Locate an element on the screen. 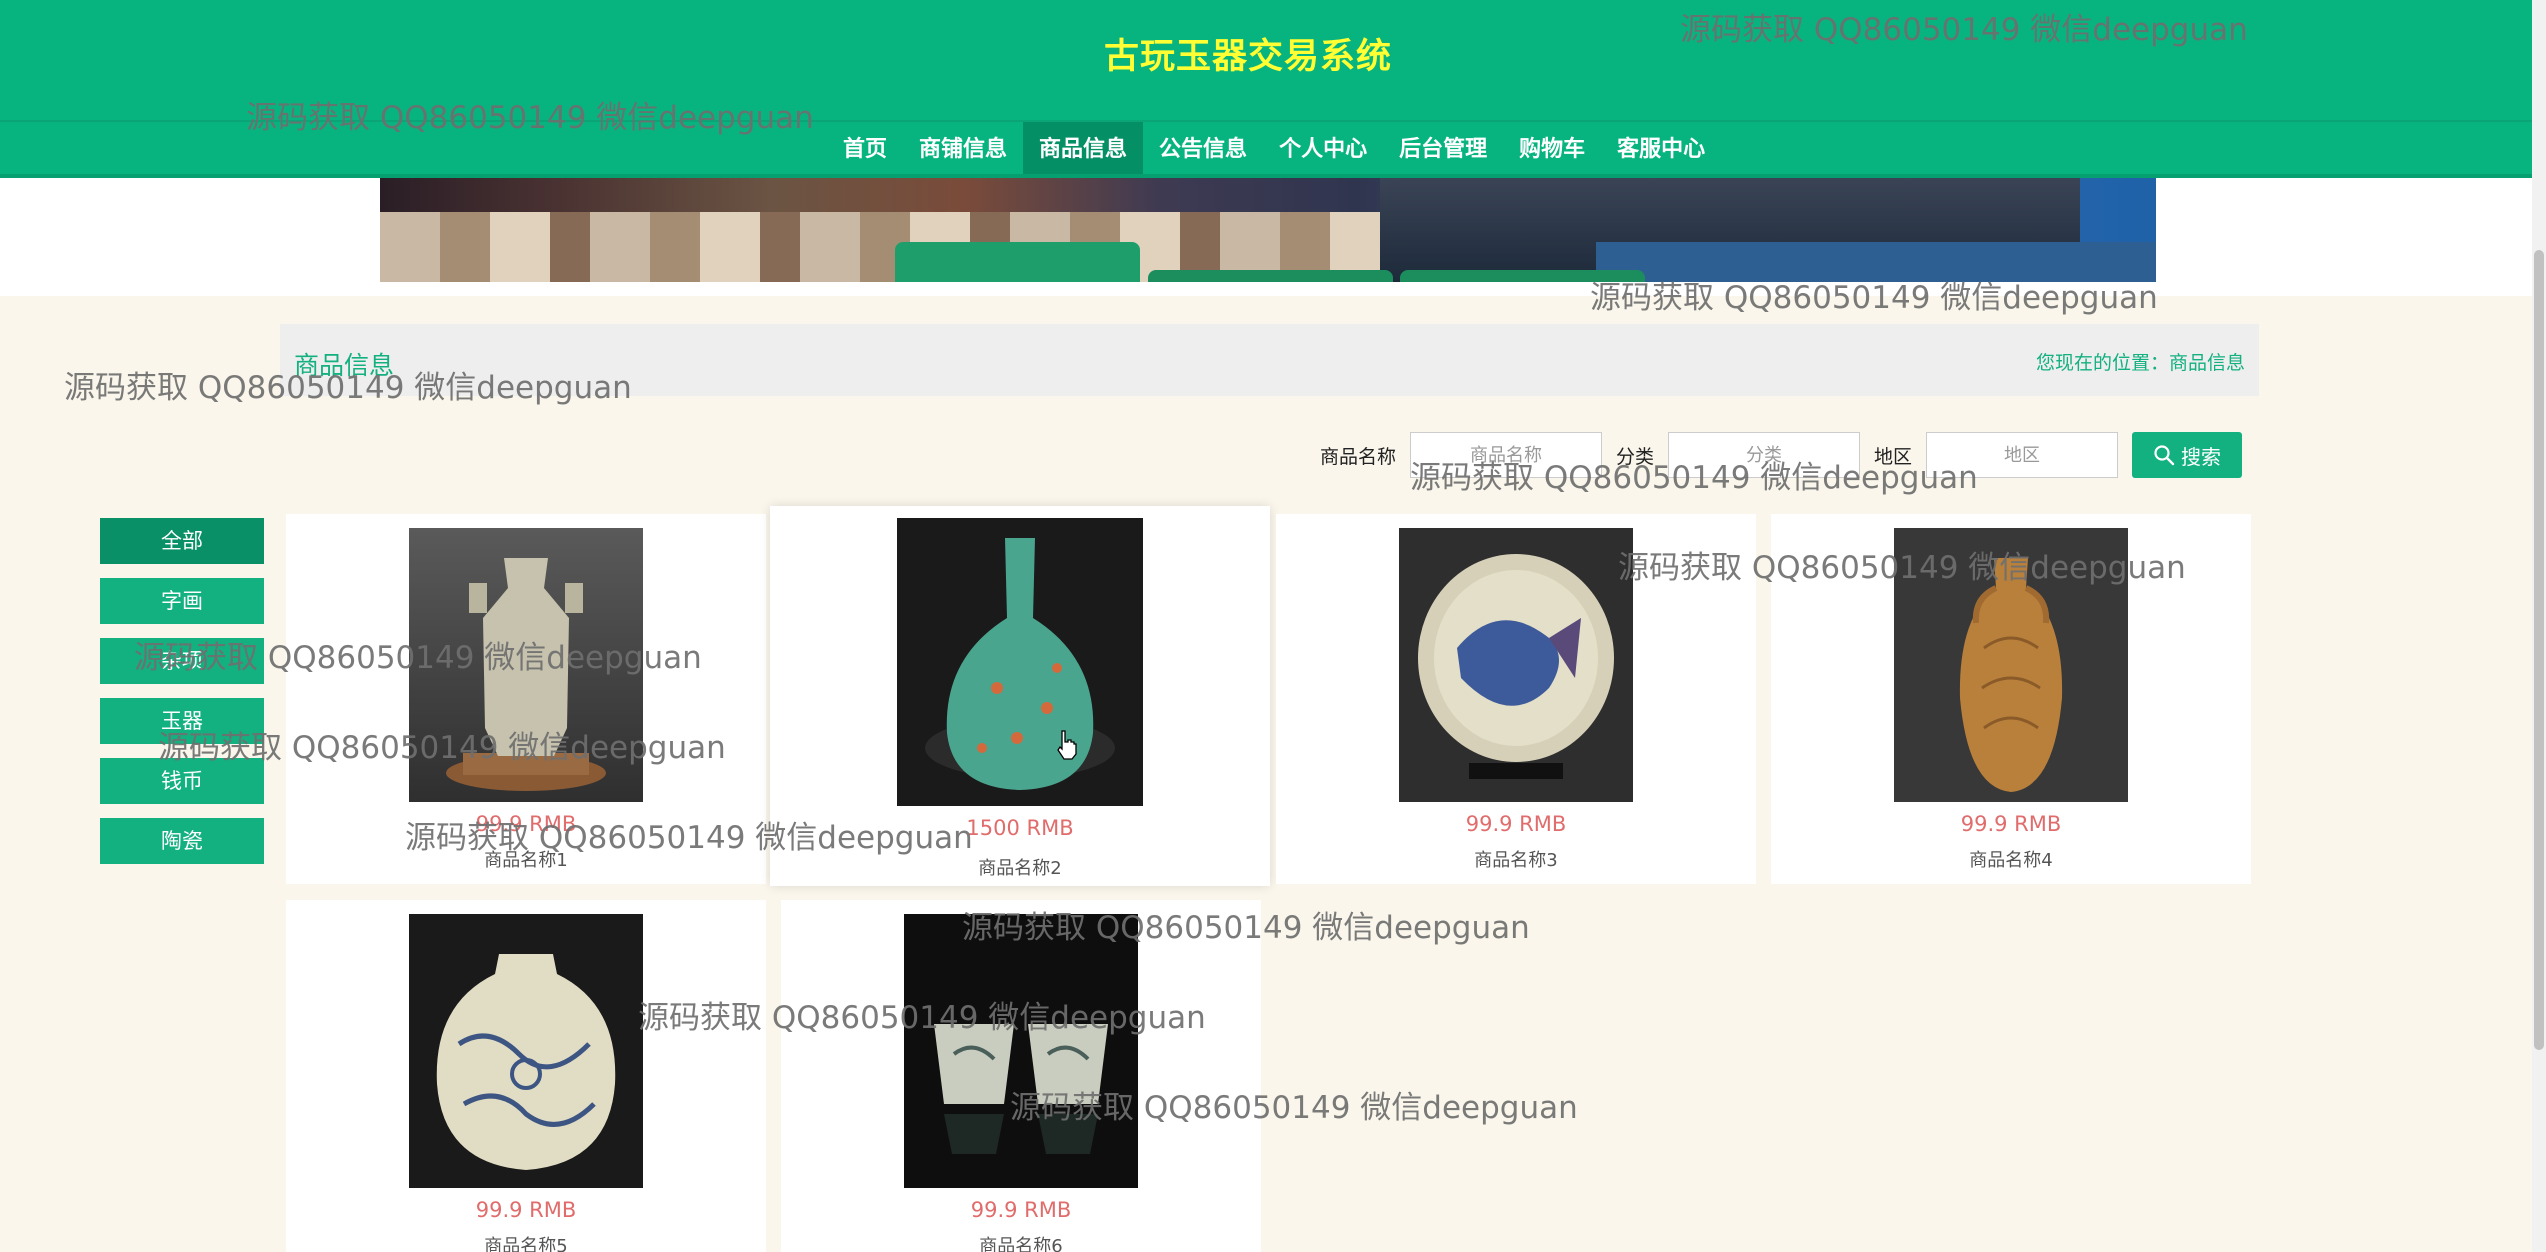 The width and height of the screenshot is (2546, 1252). product-name: 商品名称1 is located at coordinates (526, 860).